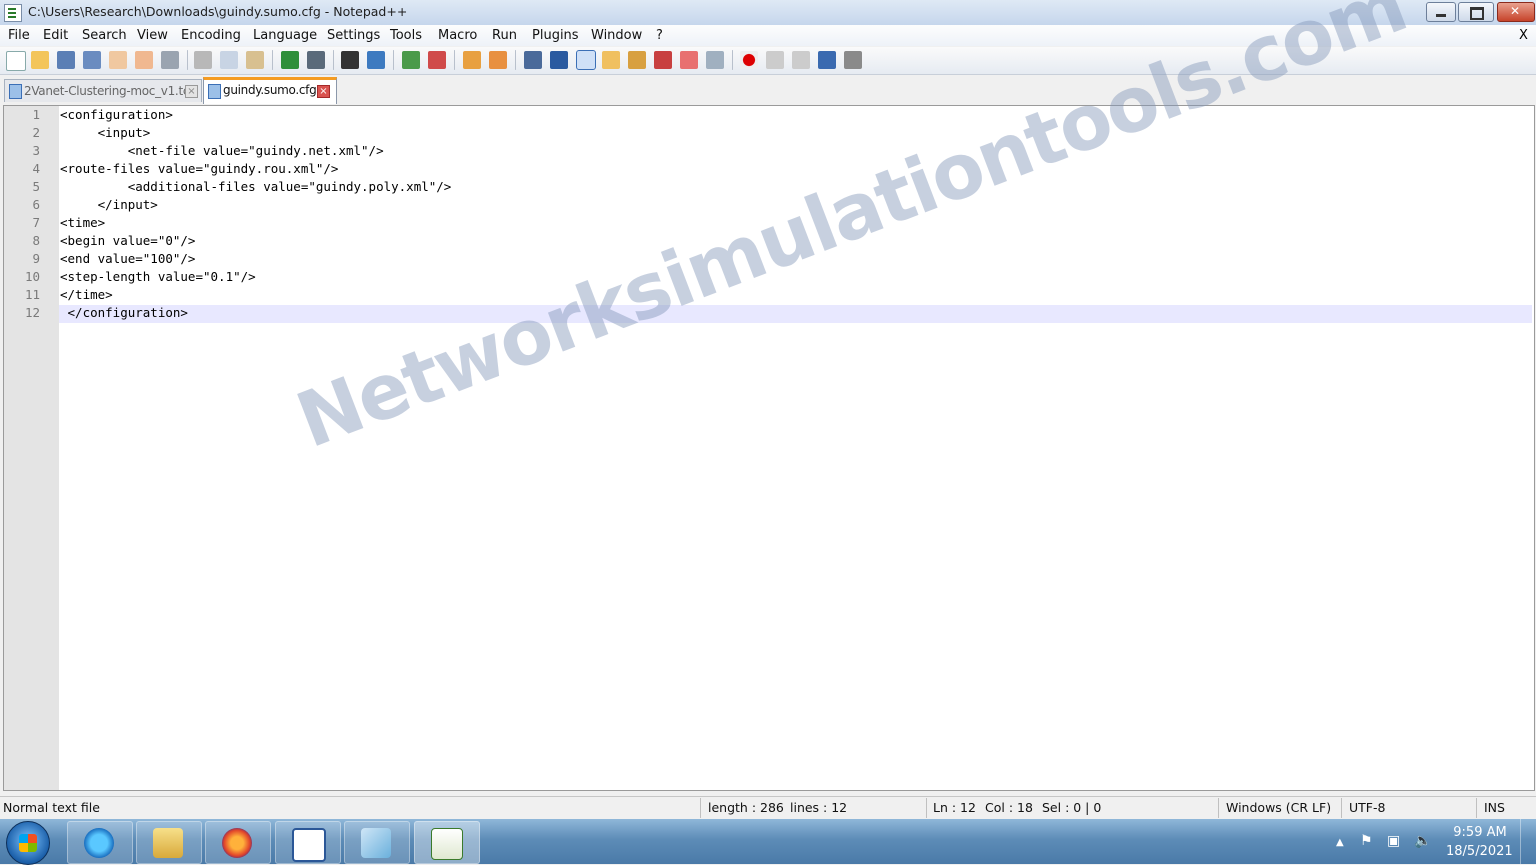  I want to click on action-center-flag-icon: ⚑, so click(1366, 841).